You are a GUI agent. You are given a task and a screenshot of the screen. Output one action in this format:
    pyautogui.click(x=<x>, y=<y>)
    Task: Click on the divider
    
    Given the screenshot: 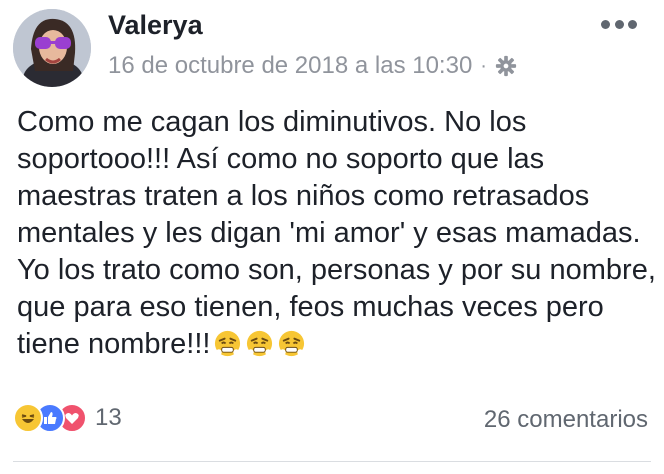 What is the action you would take?
    pyautogui.click(x=332, y=461)
    